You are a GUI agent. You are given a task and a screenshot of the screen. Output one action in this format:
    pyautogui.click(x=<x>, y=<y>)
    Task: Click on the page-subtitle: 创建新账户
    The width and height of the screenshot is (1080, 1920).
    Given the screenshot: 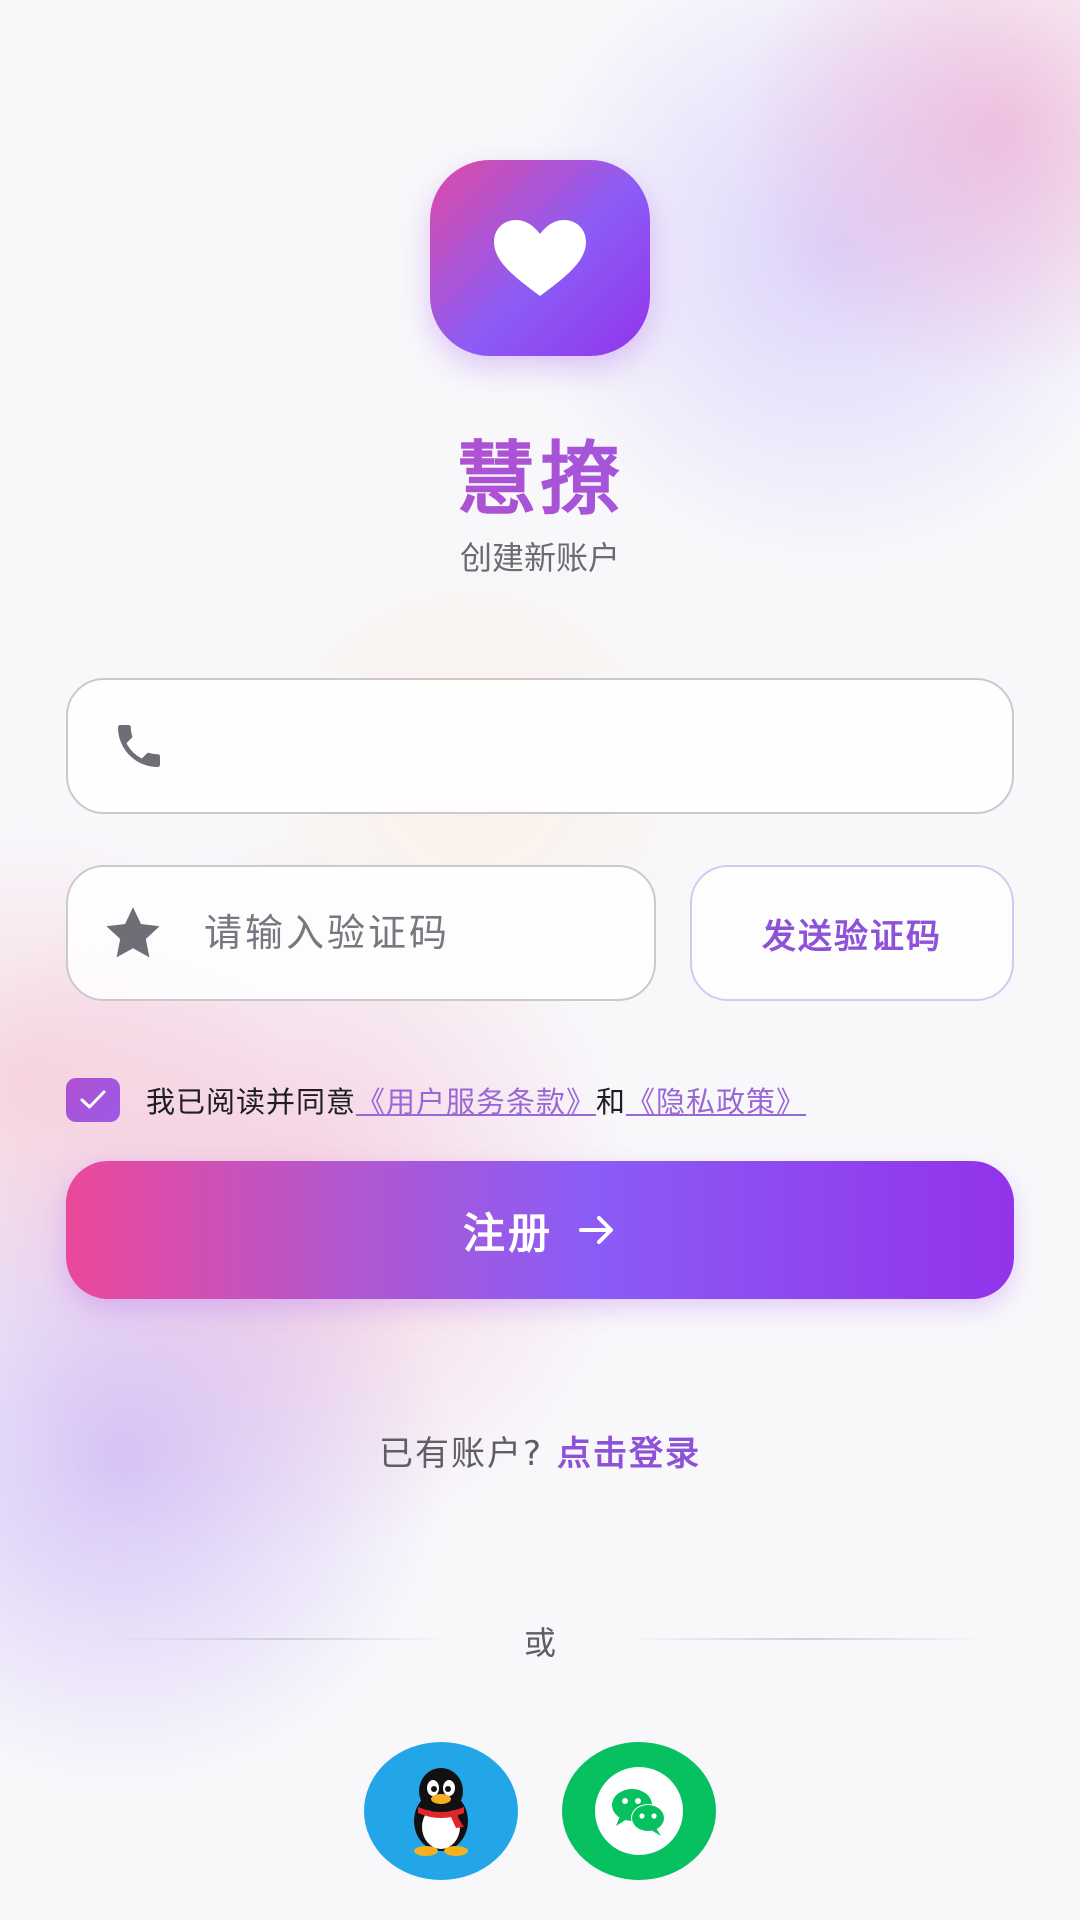 What is the action you would take?
    pyautogui.click(x=539, y=558)
    